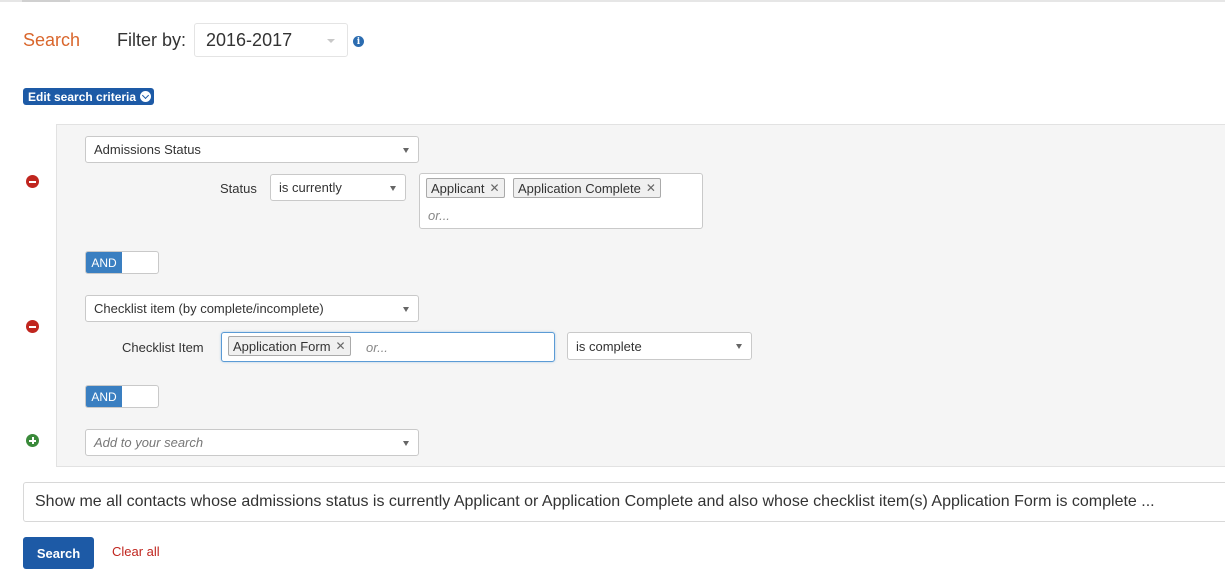 The width and height of the screenshot is (1225, 578). I want to click on year-filter-value: 2016-2017, so click(249, 39).